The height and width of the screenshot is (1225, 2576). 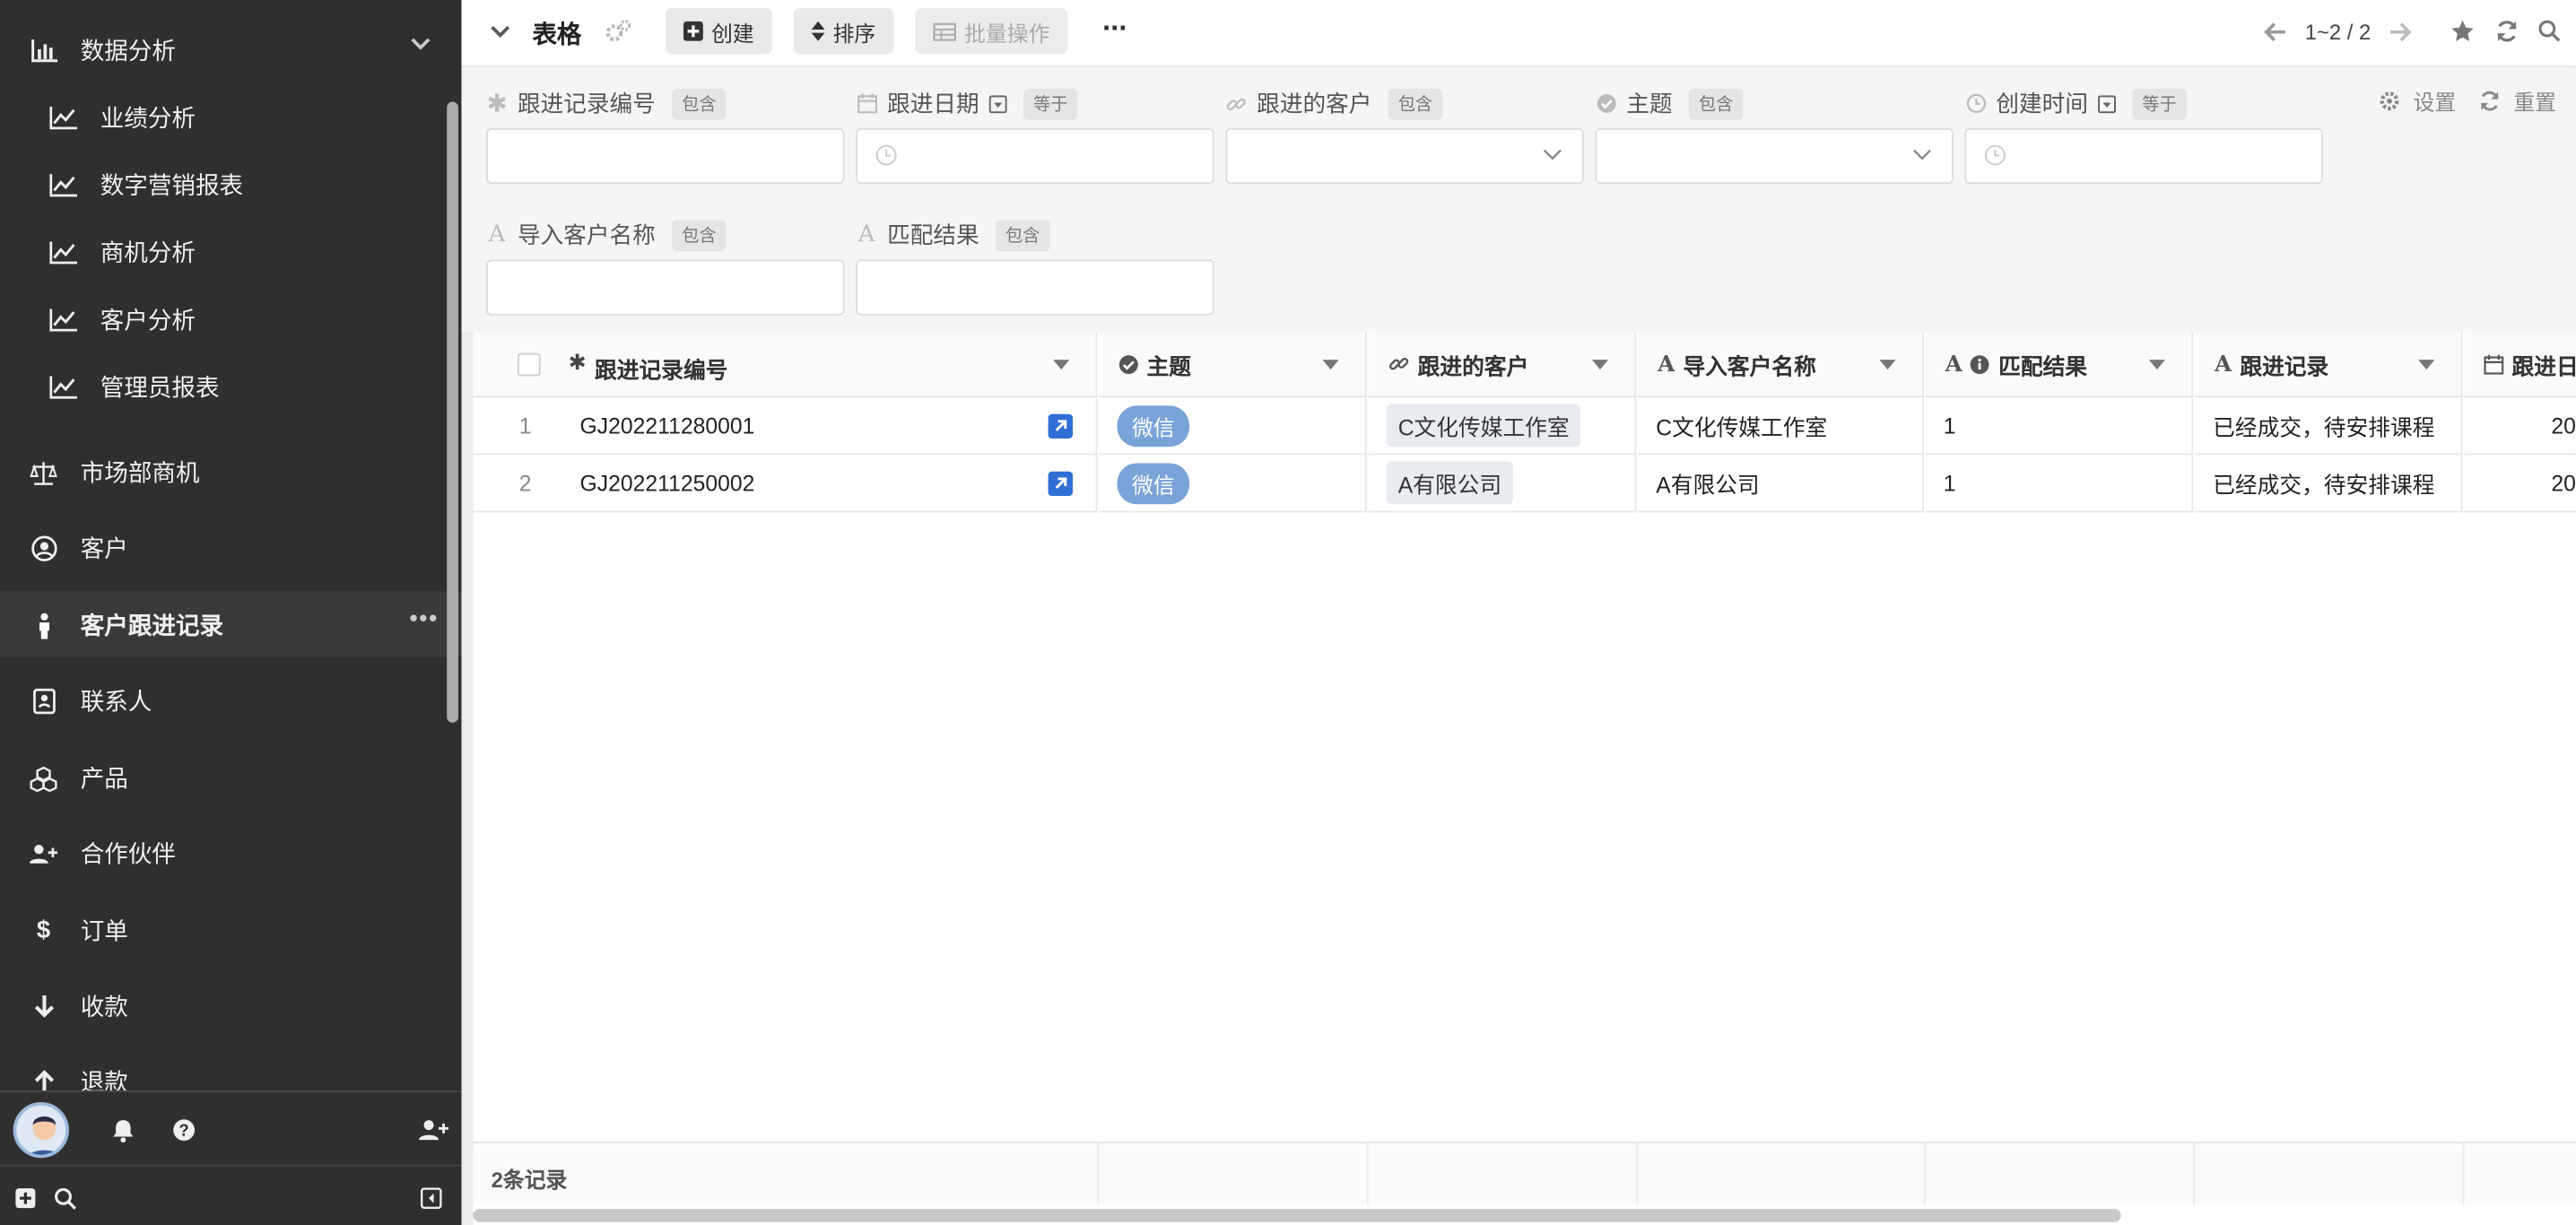 What do you see at coordinates (1404, 156) in the screenshot?
I see `filter-select-followup-customer` at bounding box center [1404, 156].